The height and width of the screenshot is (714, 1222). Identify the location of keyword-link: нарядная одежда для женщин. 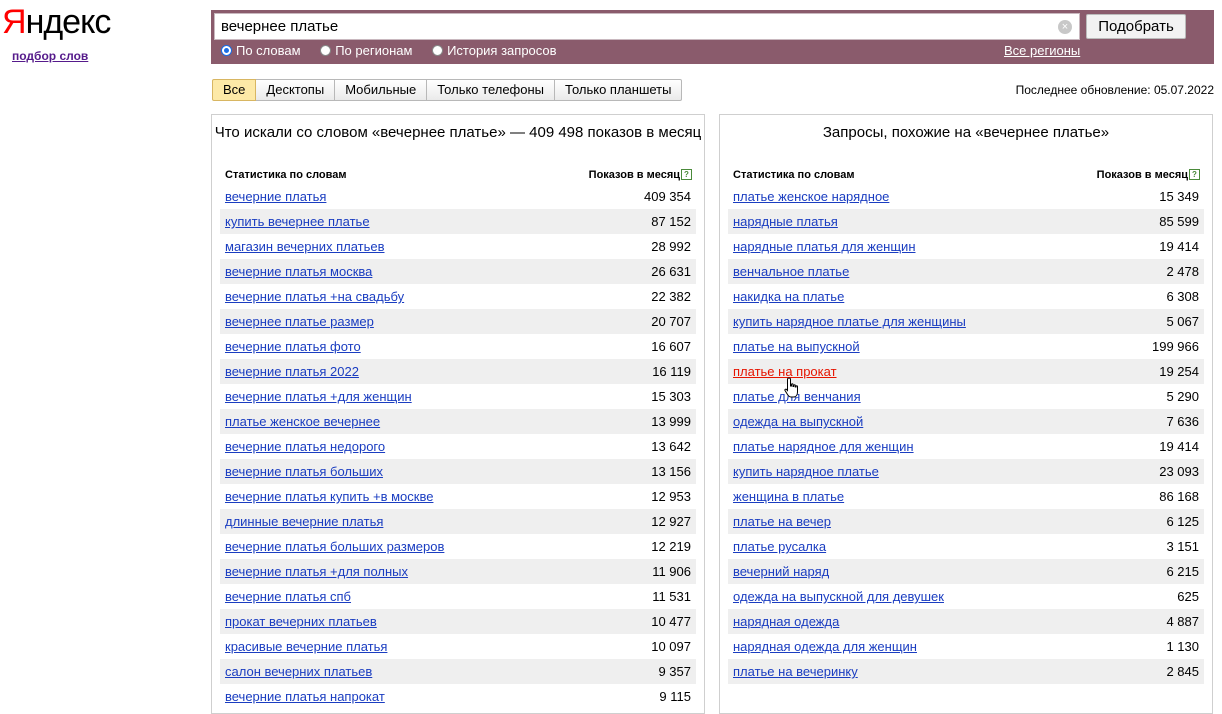
(825, 646).